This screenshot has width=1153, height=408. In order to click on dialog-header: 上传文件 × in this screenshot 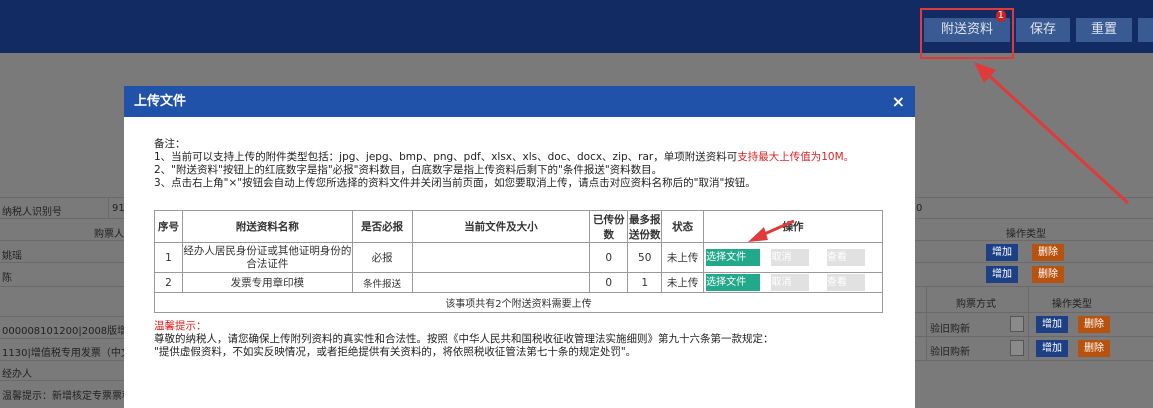, I will do `click(519, 101)`.